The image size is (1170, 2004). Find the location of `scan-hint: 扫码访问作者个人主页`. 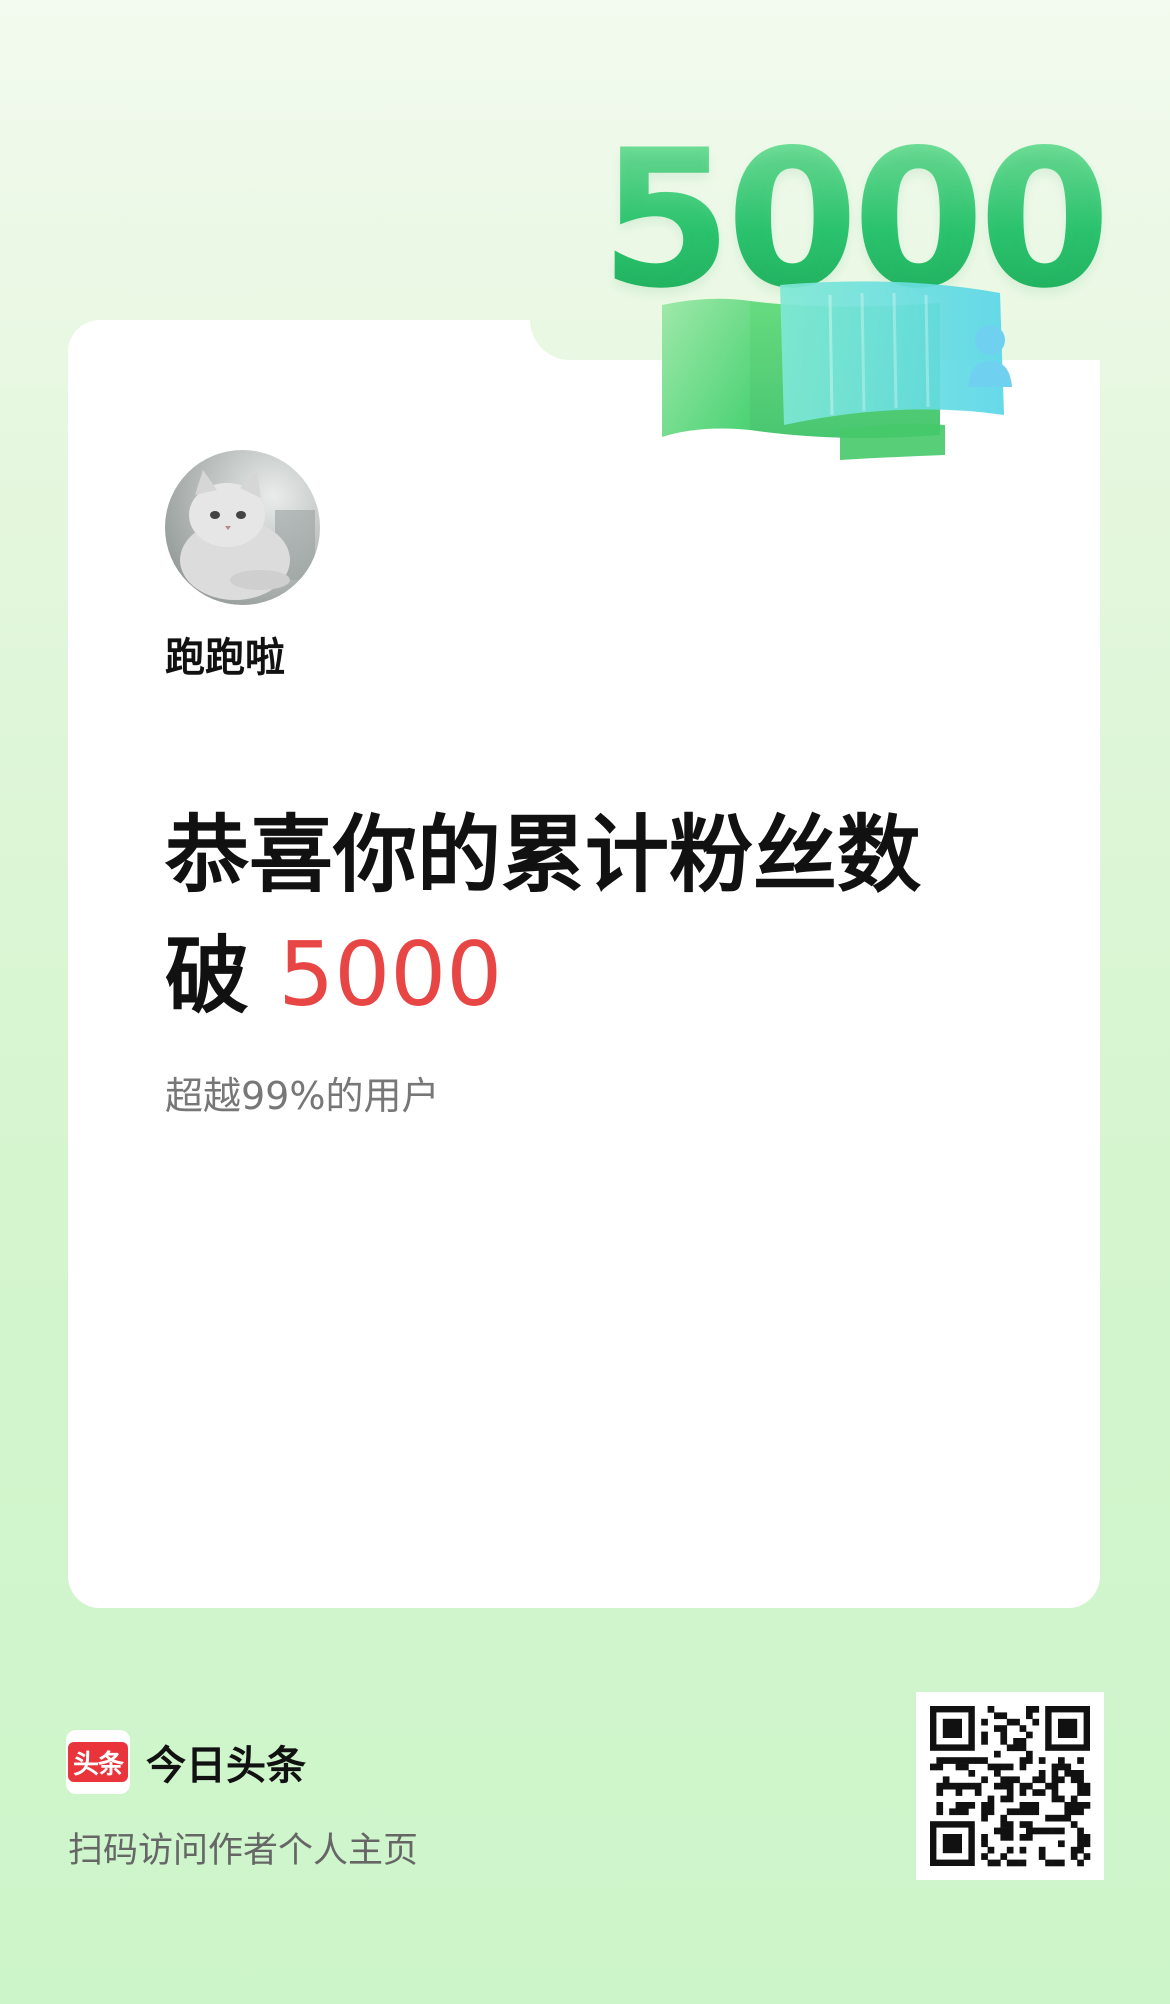

scan-hint: 扫码访问作者个人主页 is located at coordinates (243, 1851).